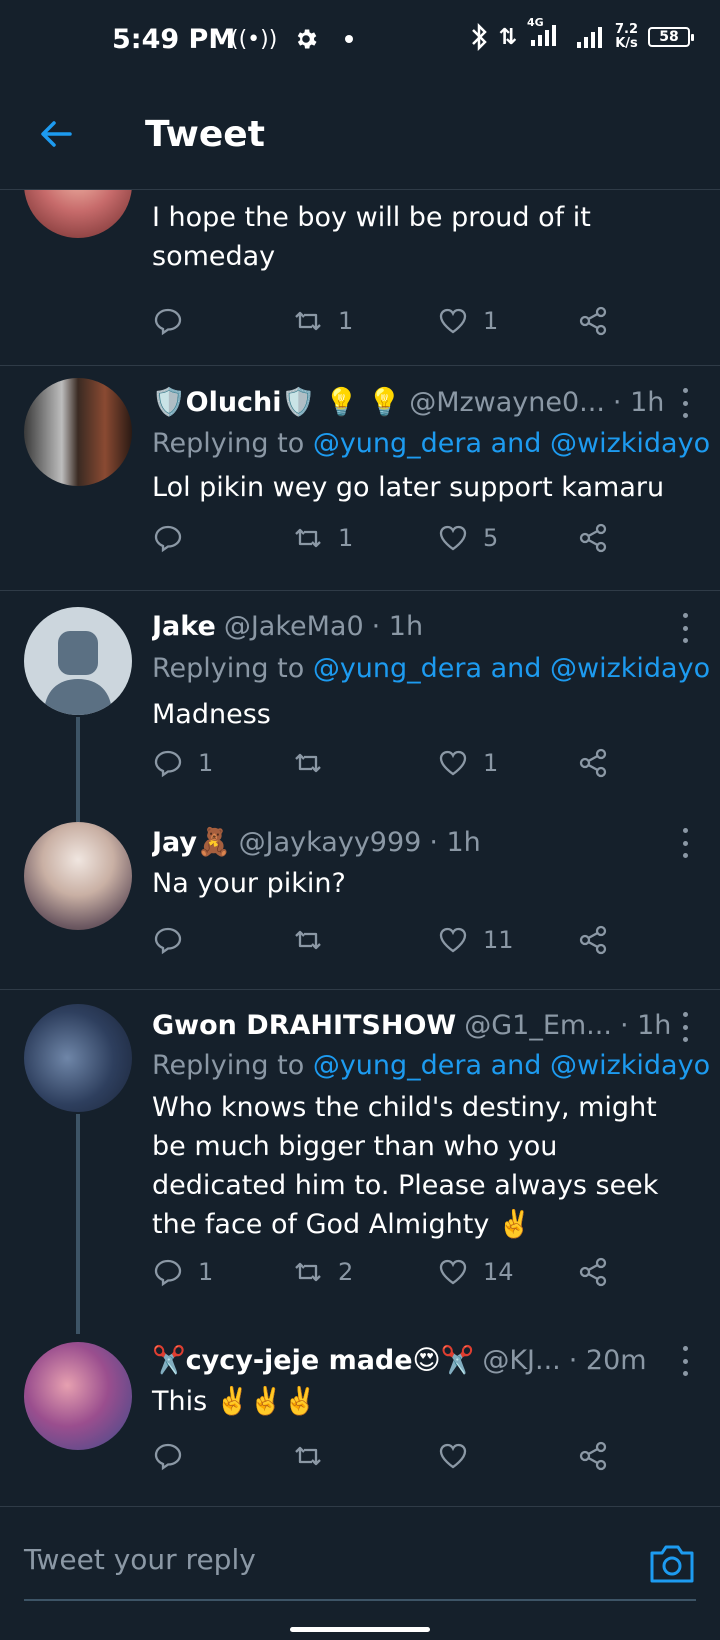 The image size is (720, 1640). Describe the element at coordinates (387, 944) in the screenshot. I see `tweet-actions: 11` at that location.